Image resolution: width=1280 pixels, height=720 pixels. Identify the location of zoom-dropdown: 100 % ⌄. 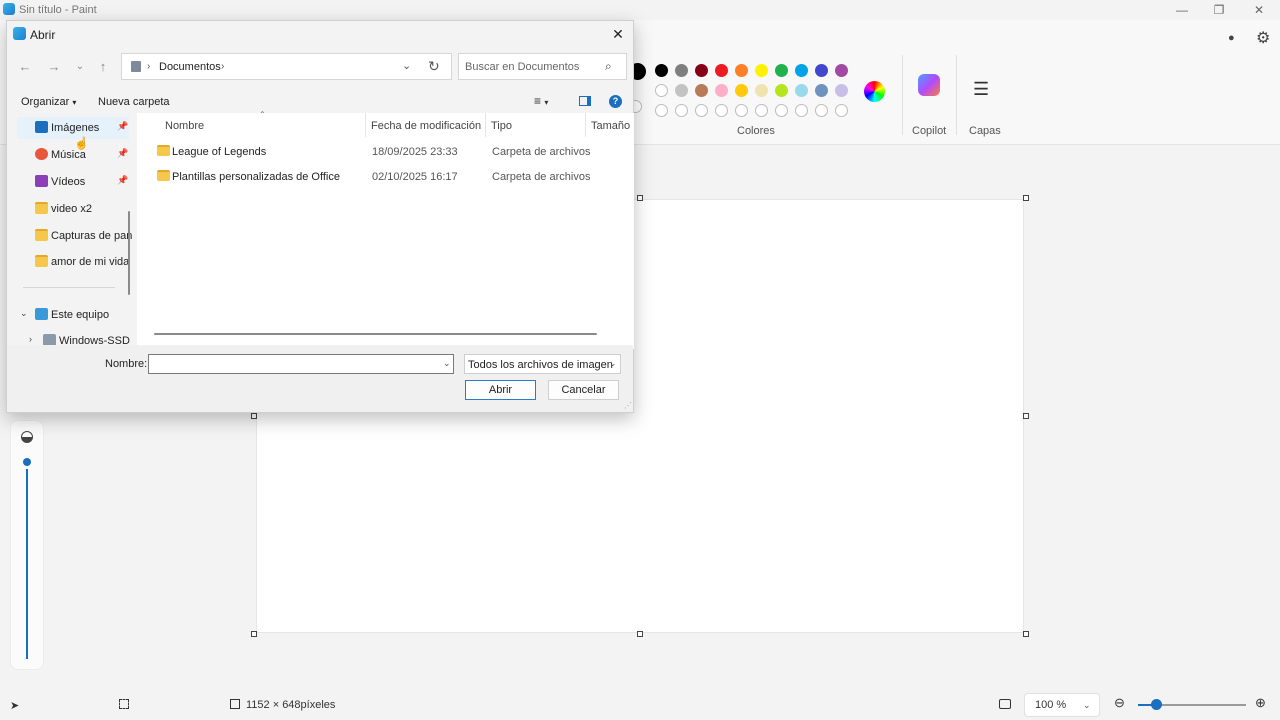
(1062, 705).